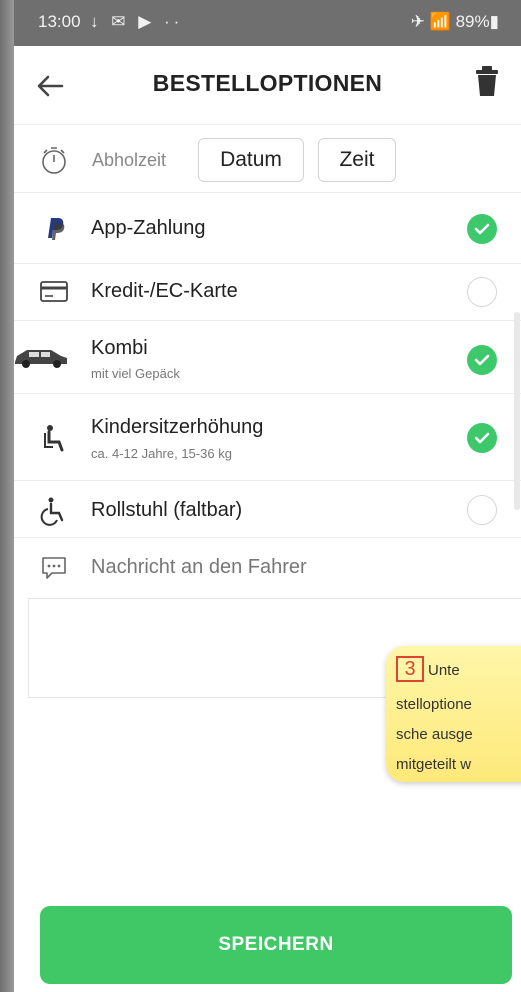 The height and width of the screenshot is (992, 521). I want to click on note-text-line: Unte, so click(444, 670).